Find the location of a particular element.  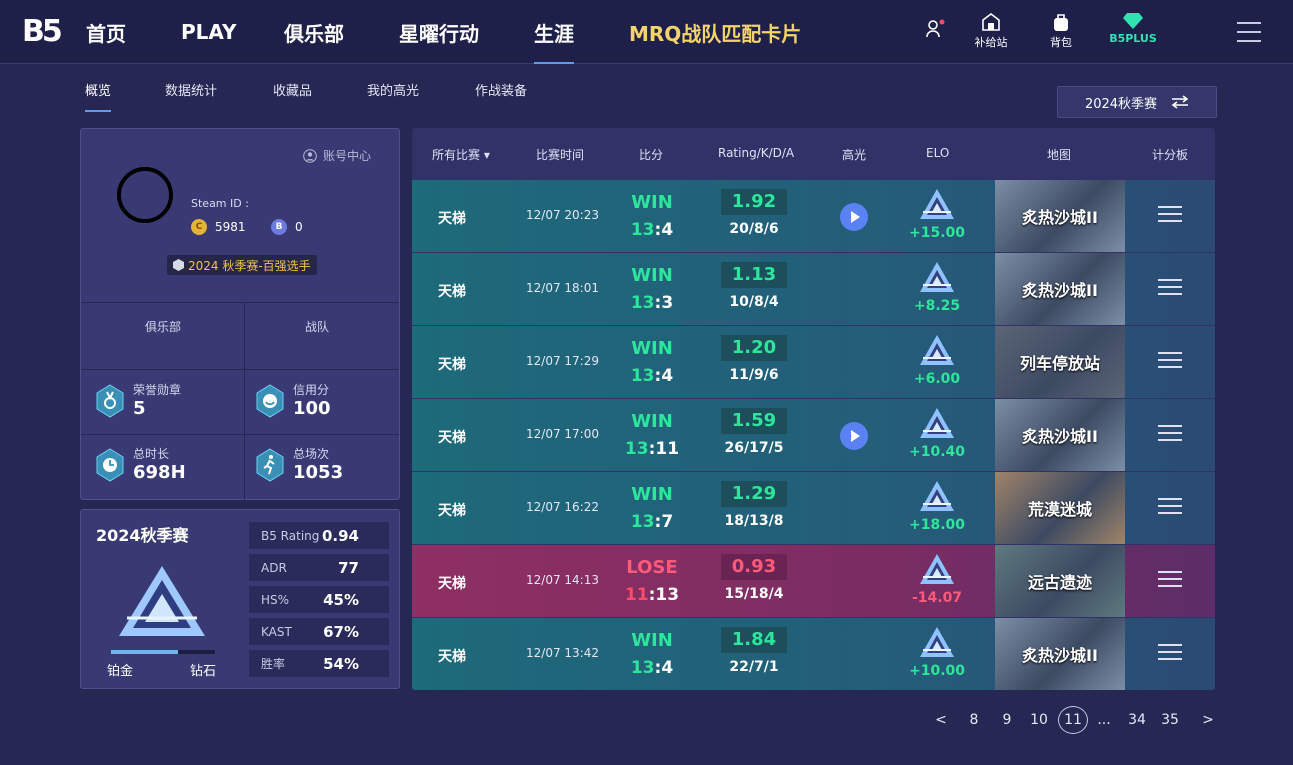

tab-highlights: 我的高光 is located at coordinates (393, 89).